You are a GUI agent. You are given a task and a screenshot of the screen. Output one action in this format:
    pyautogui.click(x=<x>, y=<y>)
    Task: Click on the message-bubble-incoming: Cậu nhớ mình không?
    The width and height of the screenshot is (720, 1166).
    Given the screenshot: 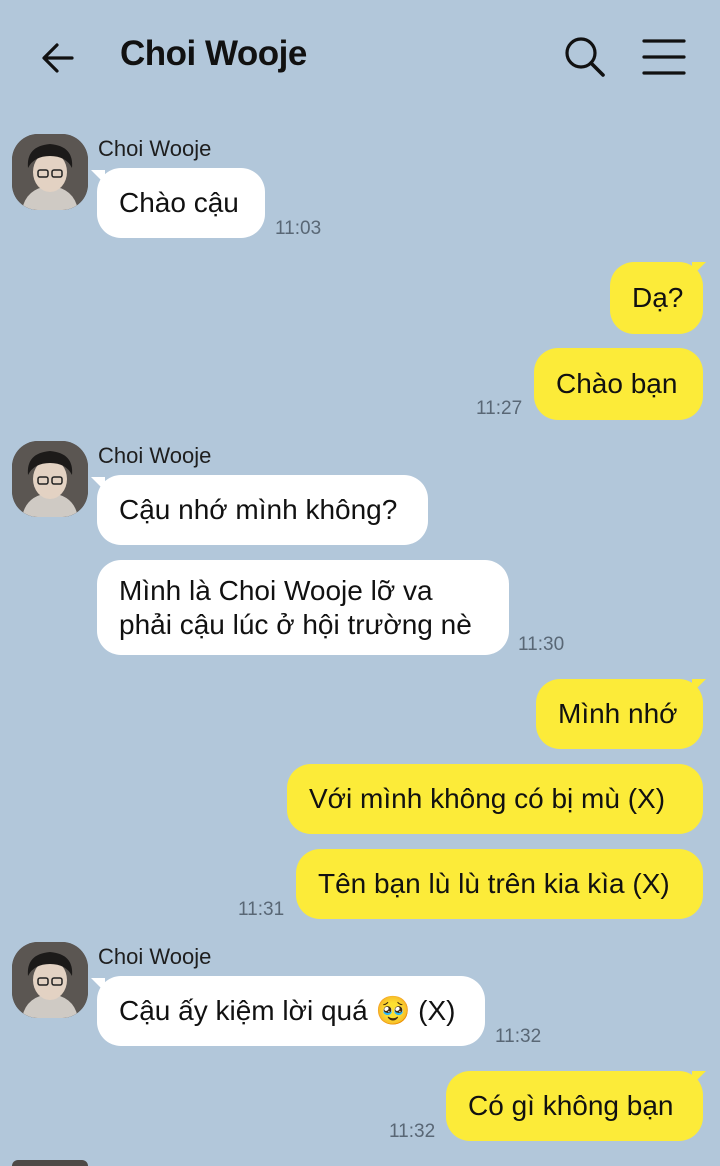 What is the action you would take?
    pyautogui.click(x=262, y=510)
    